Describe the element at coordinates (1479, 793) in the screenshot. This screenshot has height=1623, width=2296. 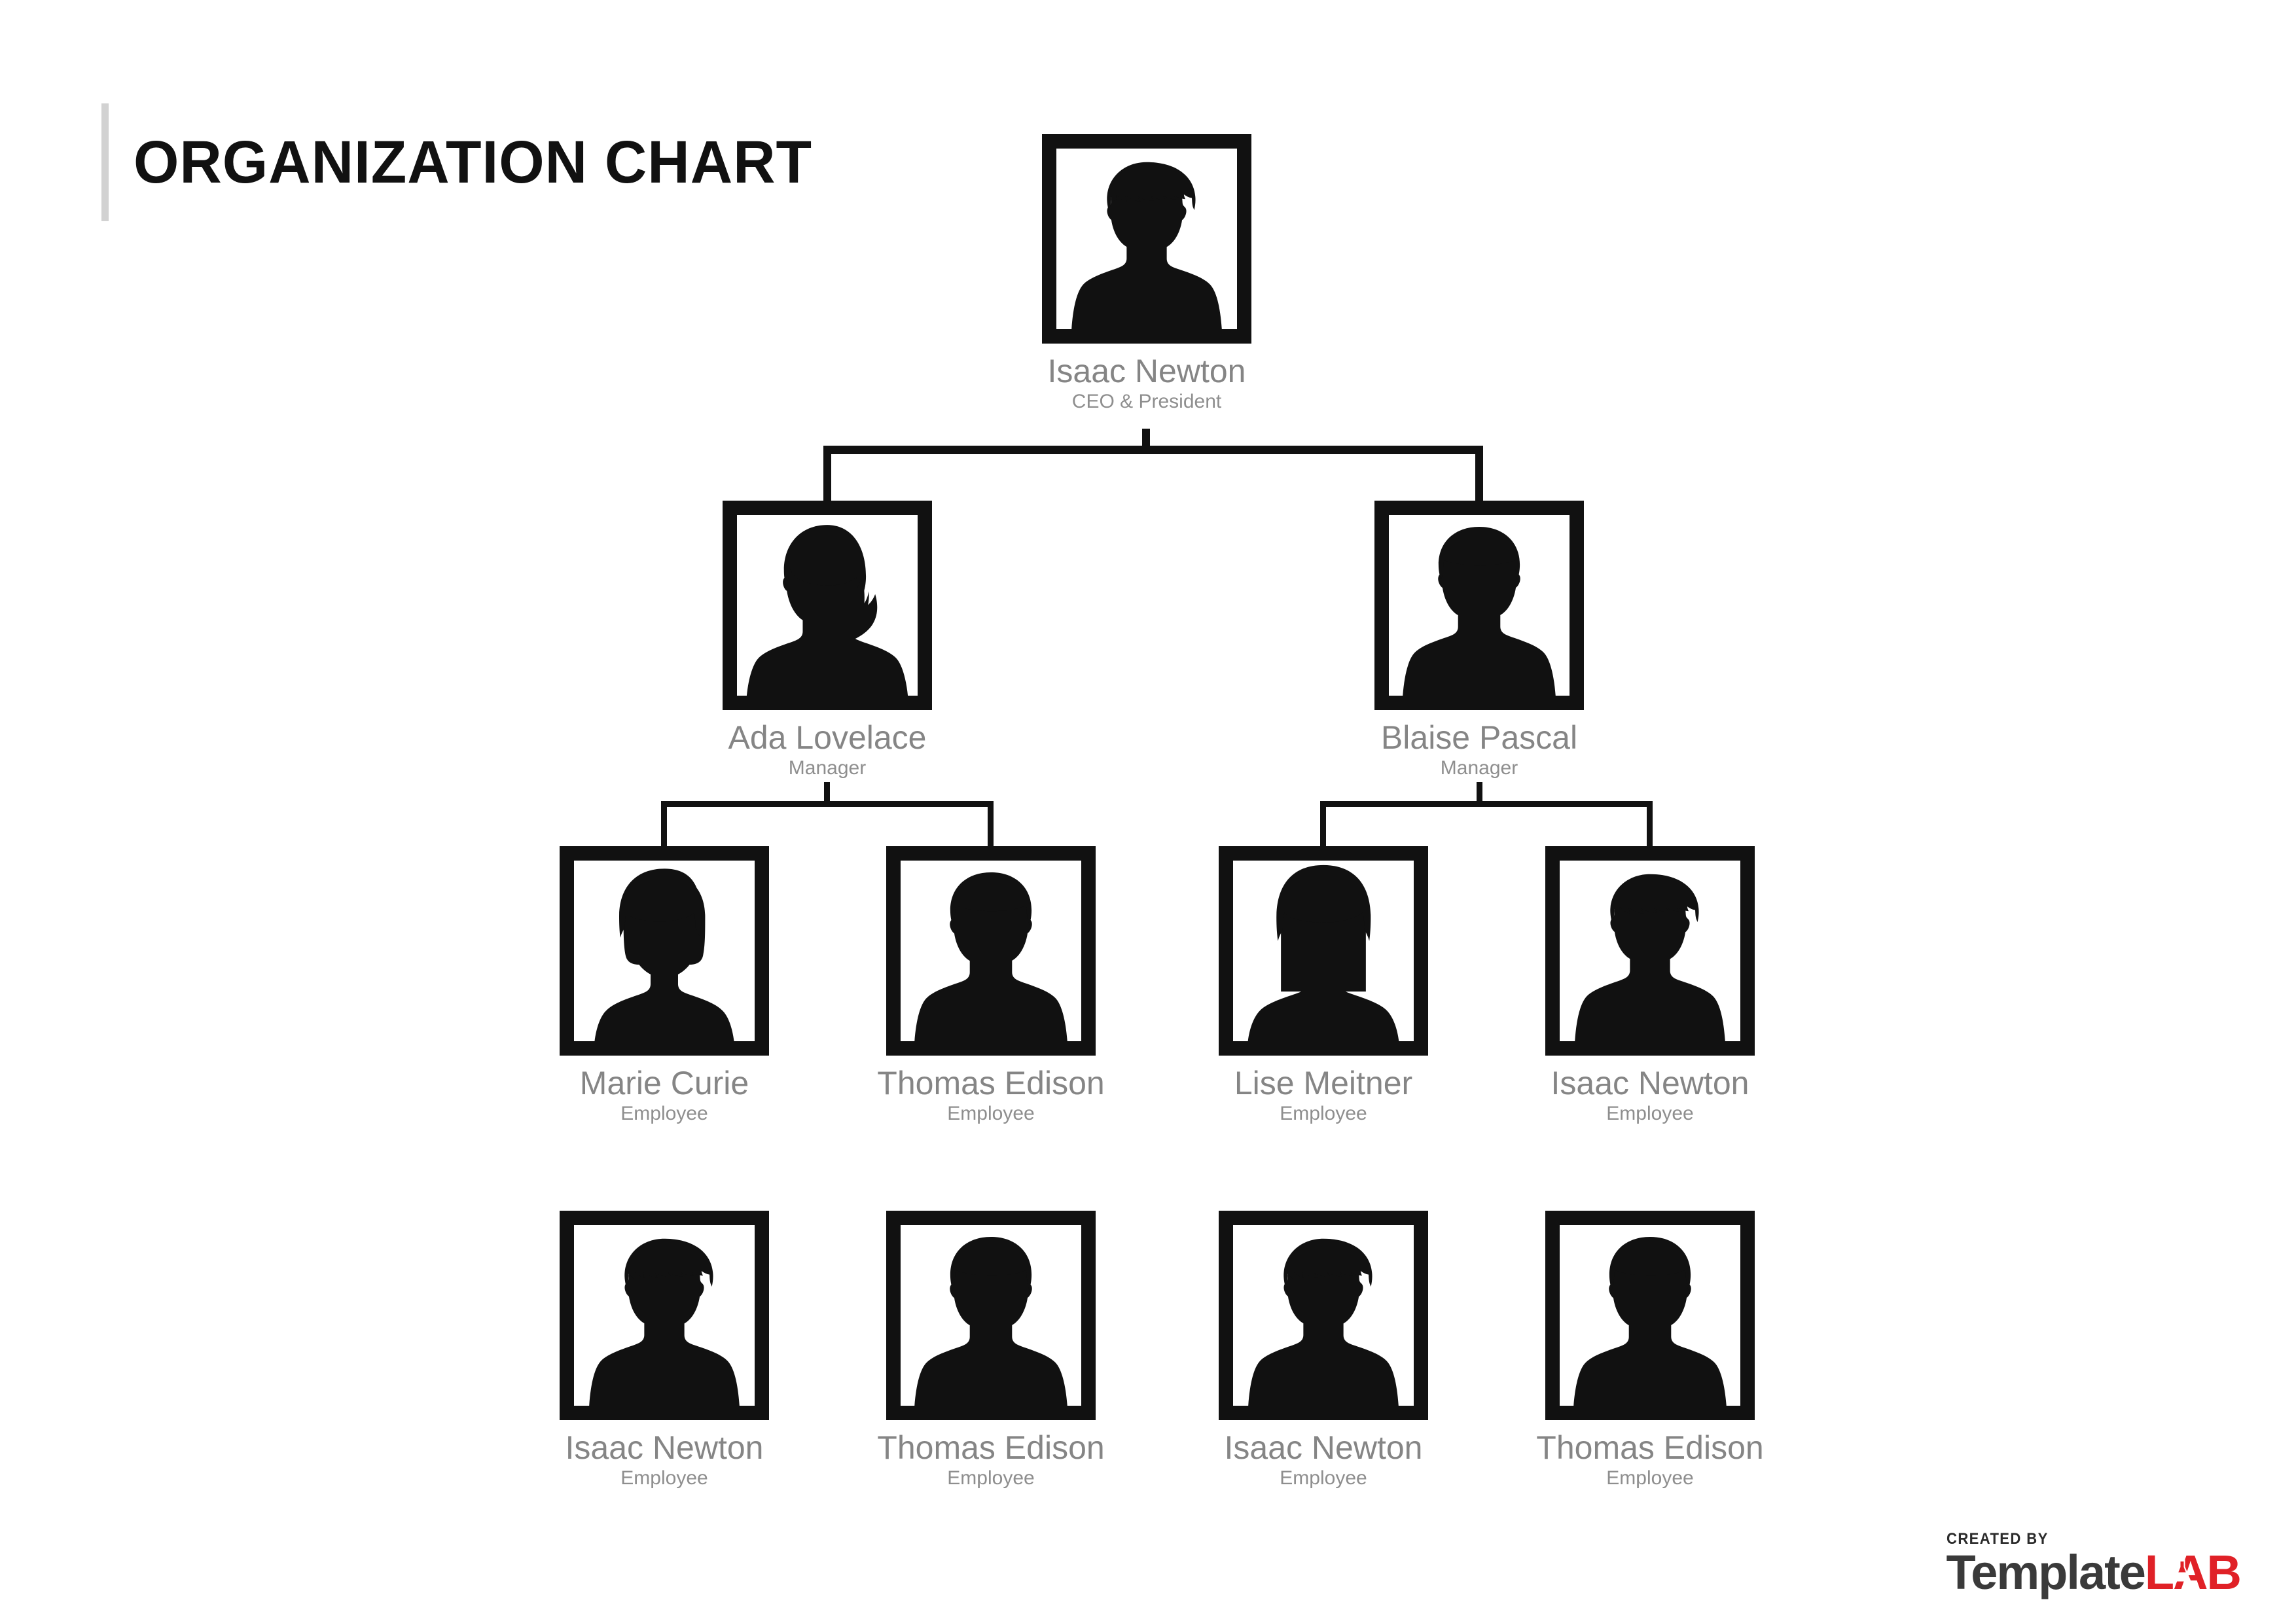
I see `connector-blaise-stem` at that location.